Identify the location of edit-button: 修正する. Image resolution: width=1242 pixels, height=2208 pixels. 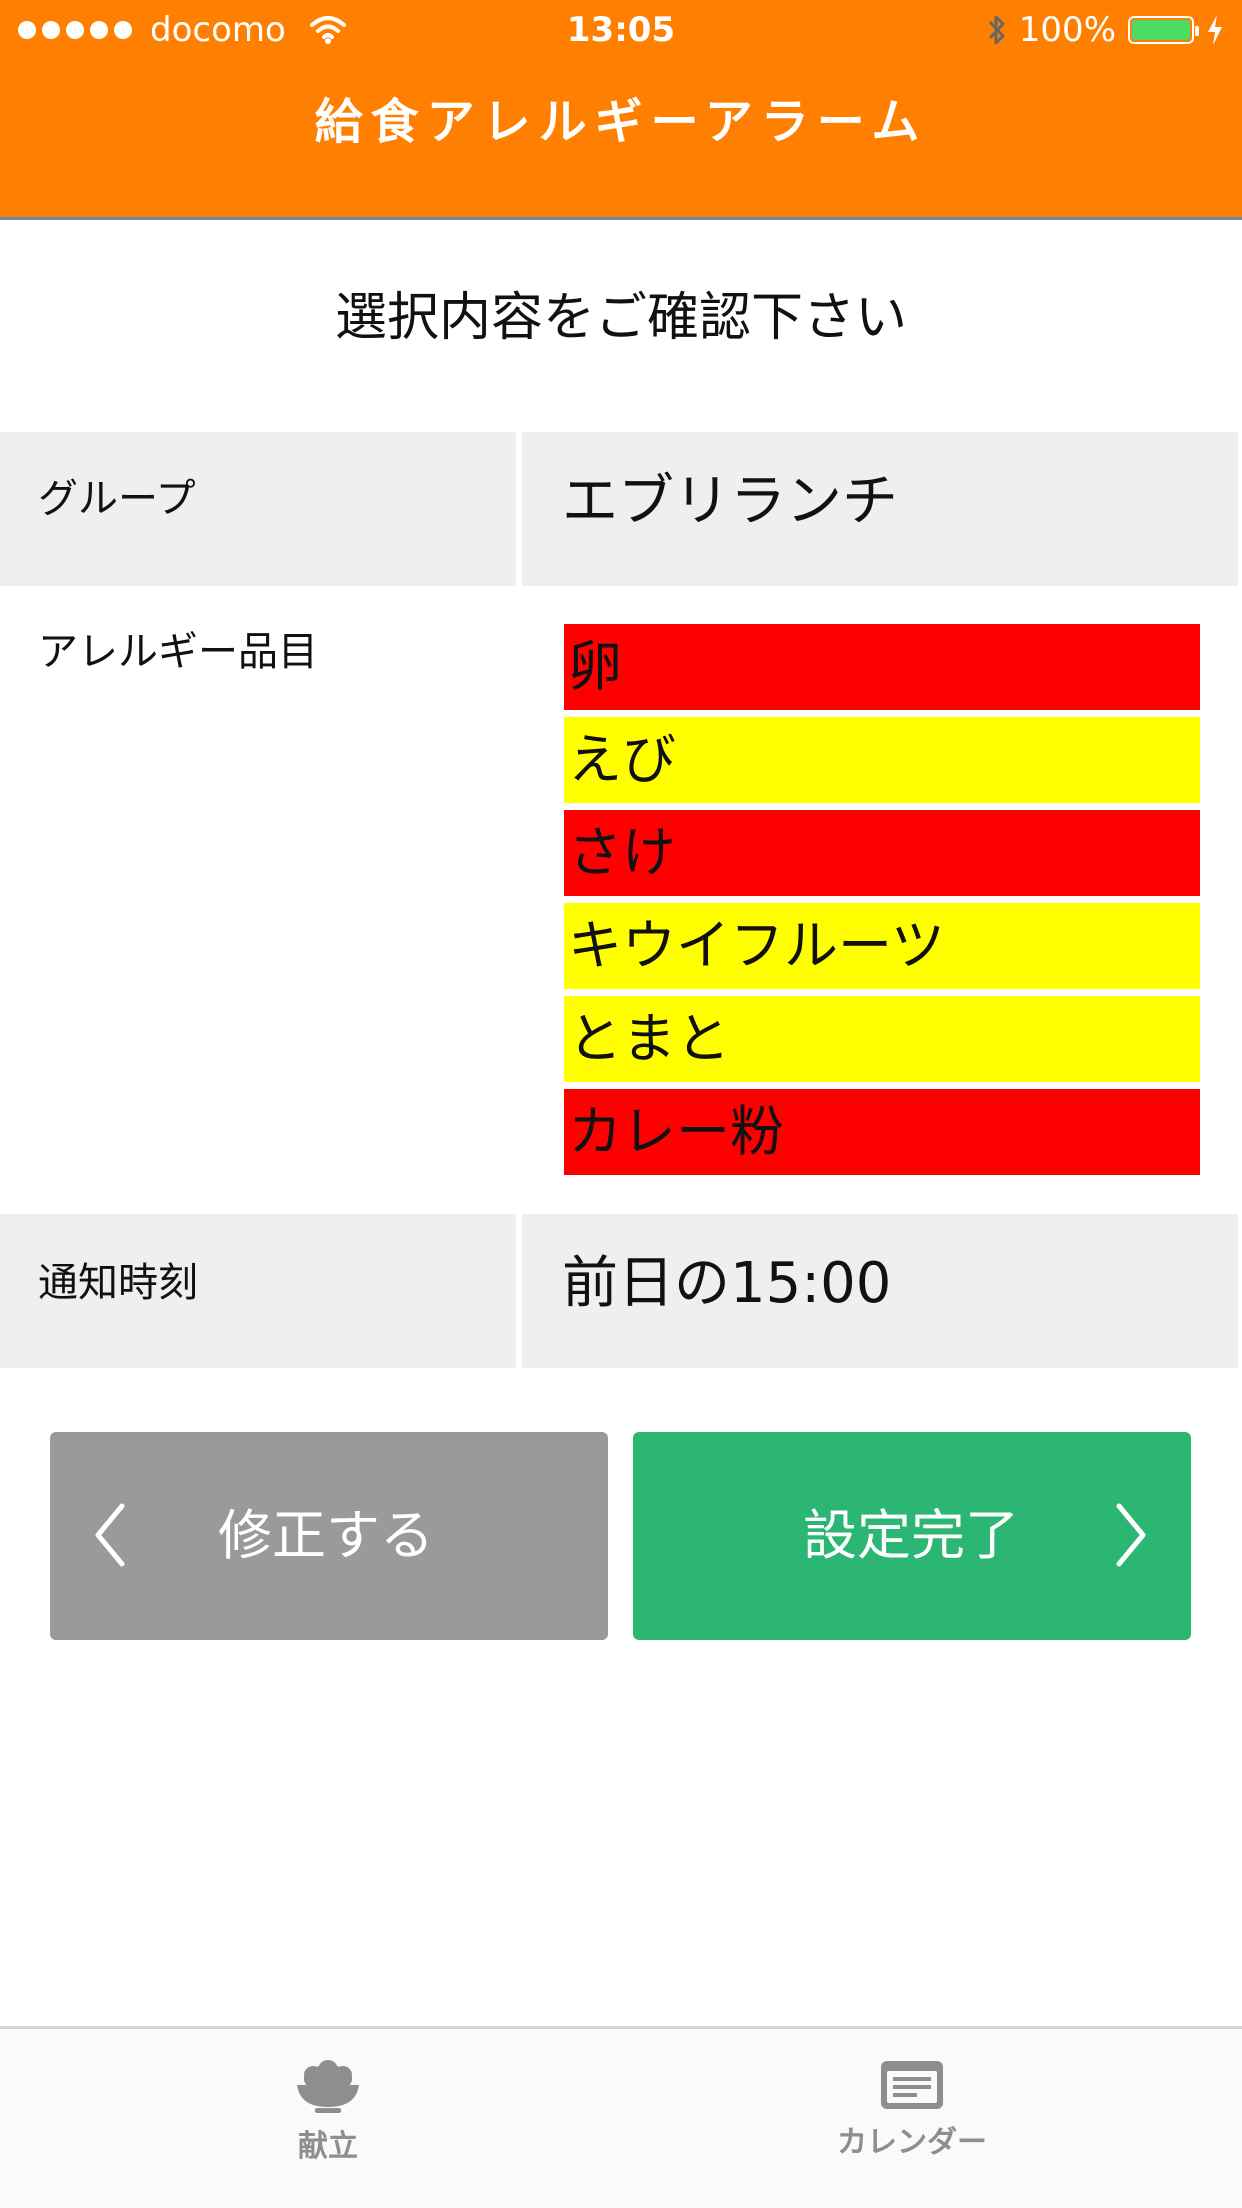
(329, 1536).